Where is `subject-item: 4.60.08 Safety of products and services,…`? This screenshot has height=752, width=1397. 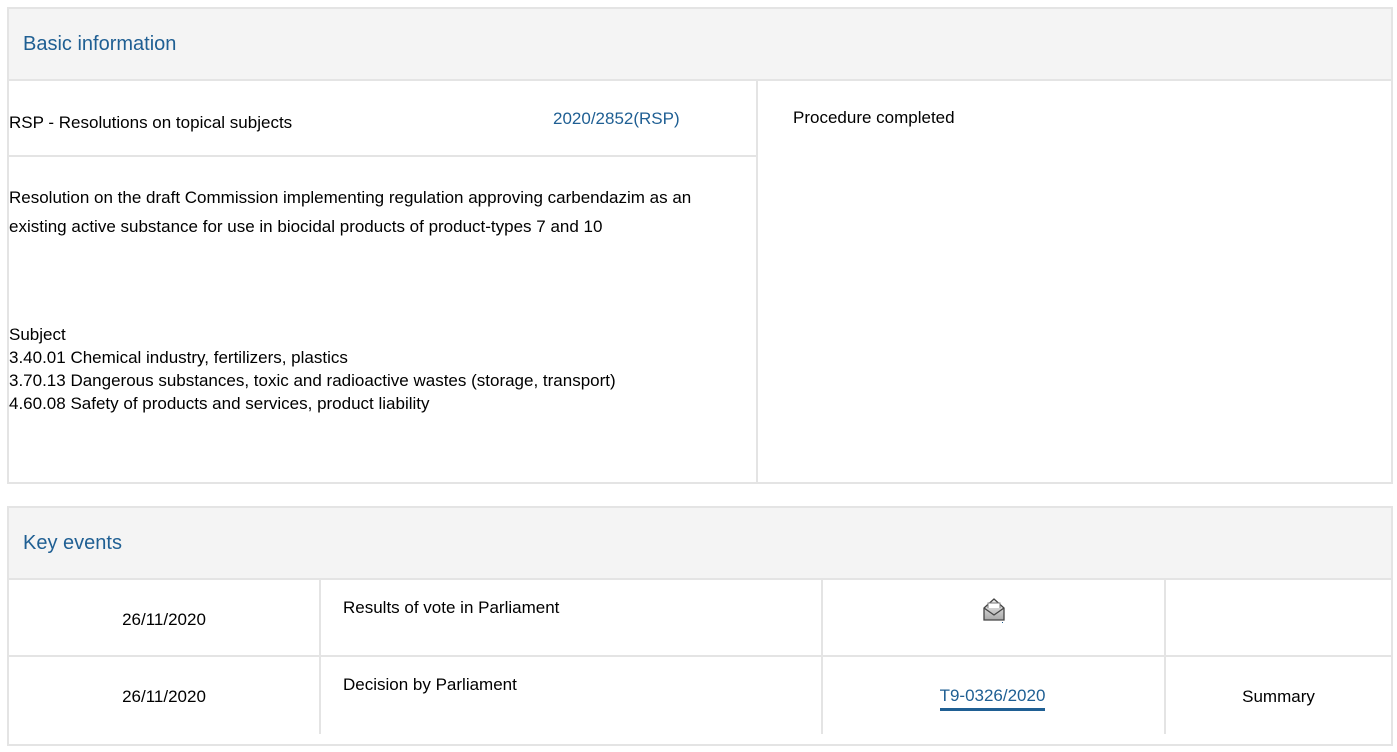 subject-item: 4.60.08 Safety of products and services,… is located at coordinates (219, 403).